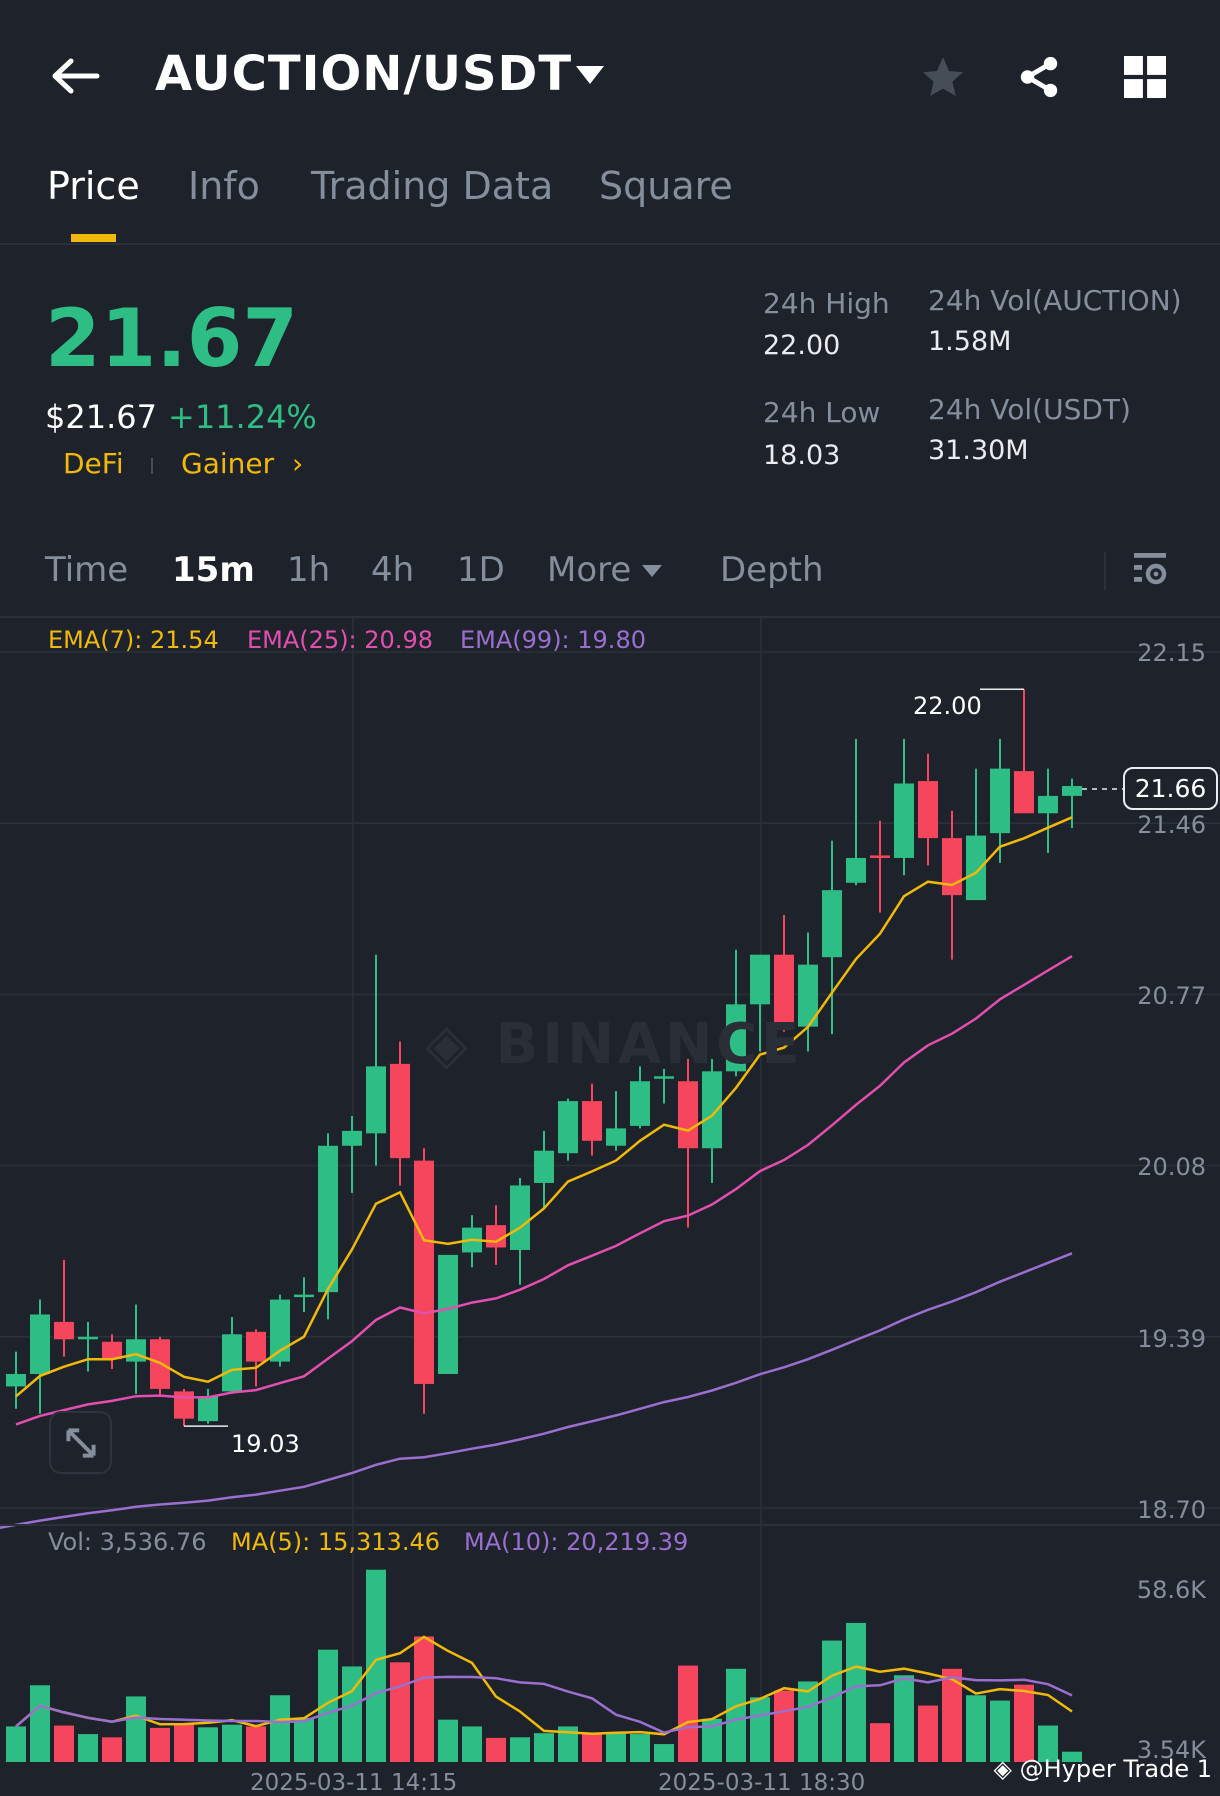 The height and width of the screenshot is (1796, 1220). I want to click on high-marker-label: 22.00, so click(947, 706).